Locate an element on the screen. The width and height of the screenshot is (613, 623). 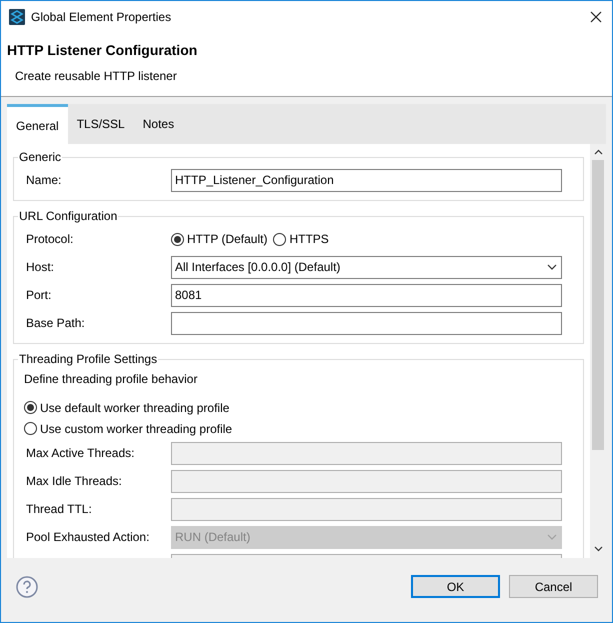
field-label: Max Idle Threads: is located at coordinates (74, 481).